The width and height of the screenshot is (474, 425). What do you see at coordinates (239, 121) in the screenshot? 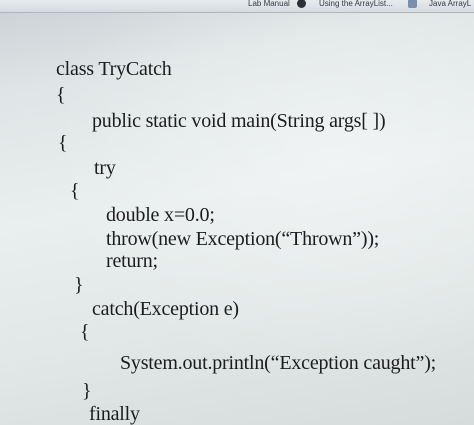
I see `code-line: public static void main(String args[ ])` at bounding box center [239, 121].